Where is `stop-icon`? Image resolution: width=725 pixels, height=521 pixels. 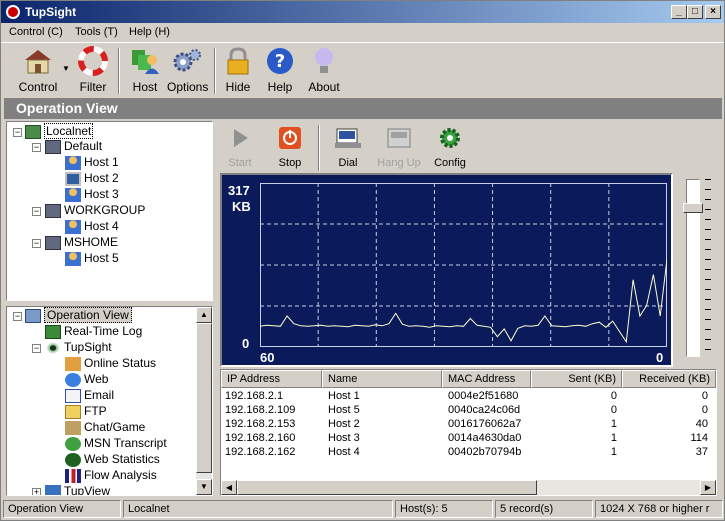 stop-icon is located at coordinates (290, 138).